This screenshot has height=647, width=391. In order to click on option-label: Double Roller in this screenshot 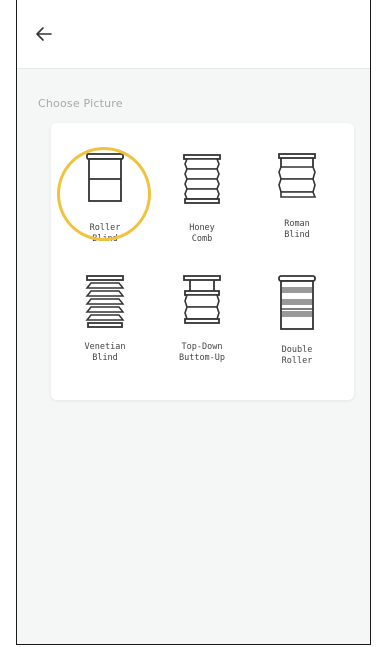, I will do `click(297, 355)`.